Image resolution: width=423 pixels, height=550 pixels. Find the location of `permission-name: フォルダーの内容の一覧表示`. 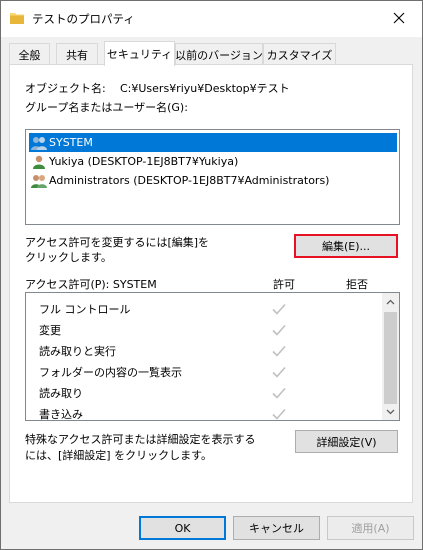

permission-name: フォルダーの内容の一覧表示 is located at coordinates (110, 372).